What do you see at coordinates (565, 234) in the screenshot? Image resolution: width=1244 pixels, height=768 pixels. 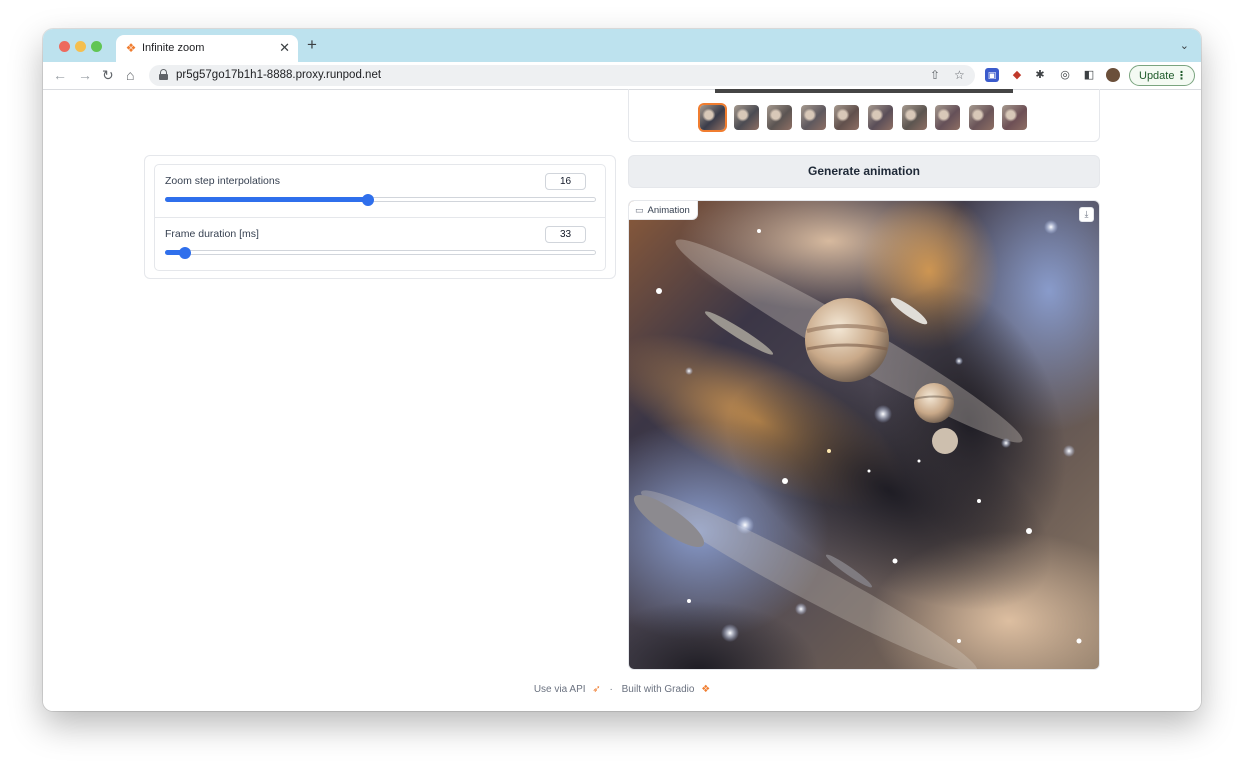 I see `frame-duration-number-input: 33` at bounding box center [565, 234].